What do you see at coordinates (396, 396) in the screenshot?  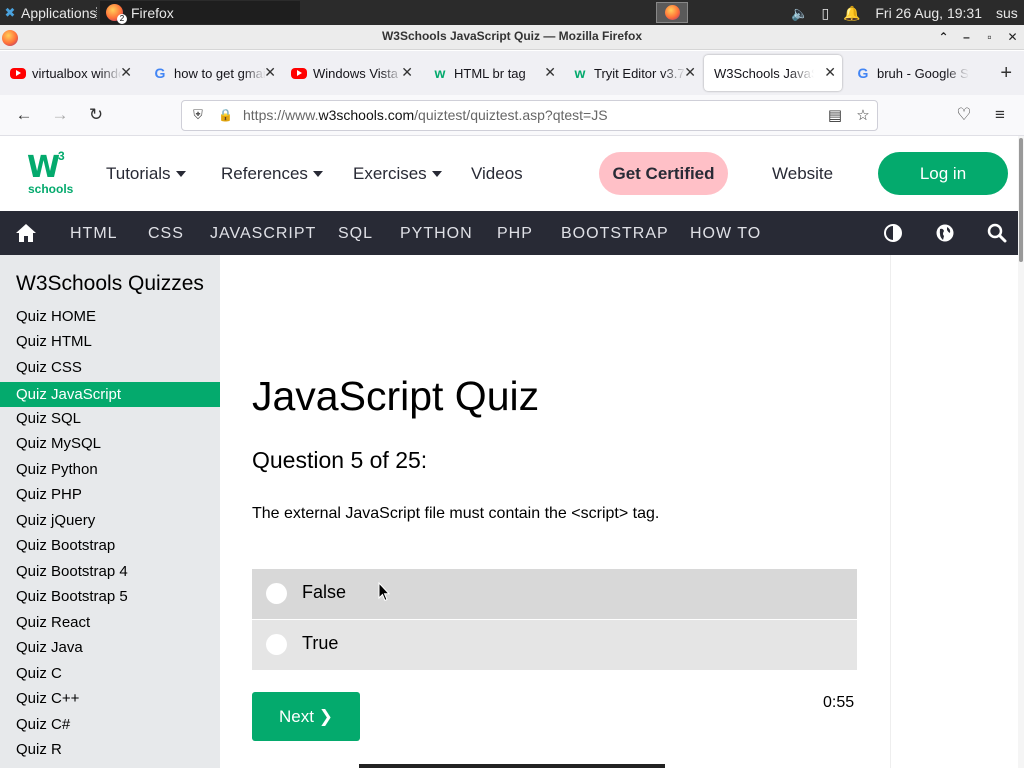 I see `page-title: JavaScript Quiz` at bounding box center [396, 396].